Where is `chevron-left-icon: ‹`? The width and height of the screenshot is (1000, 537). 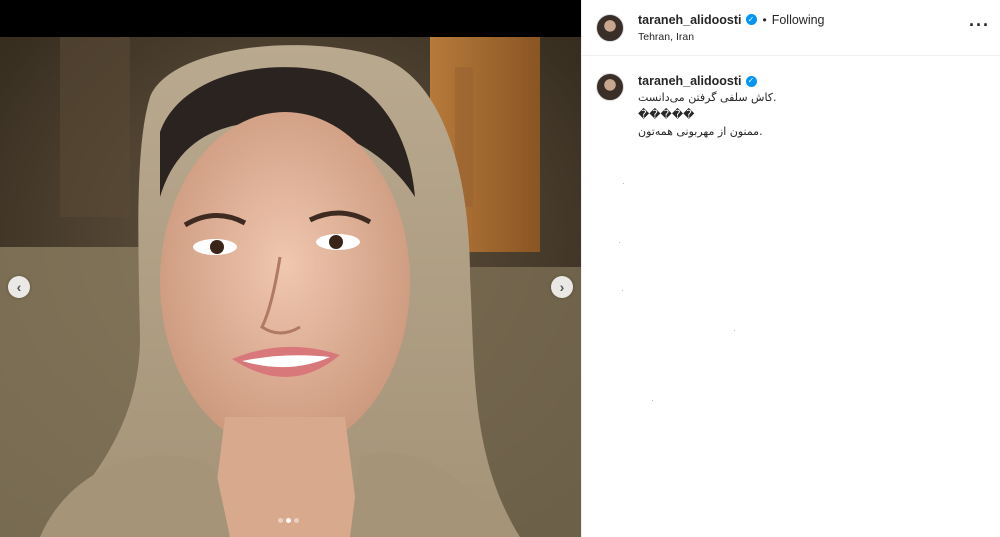
chevron-left-icon: ‹ is located at coordinates (19, 287).